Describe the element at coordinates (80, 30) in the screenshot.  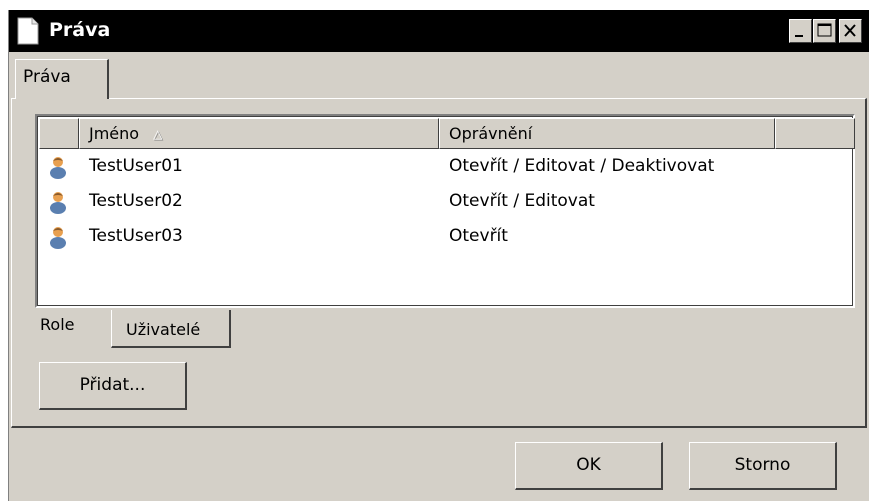
I see `window-title: Práva` at that location.